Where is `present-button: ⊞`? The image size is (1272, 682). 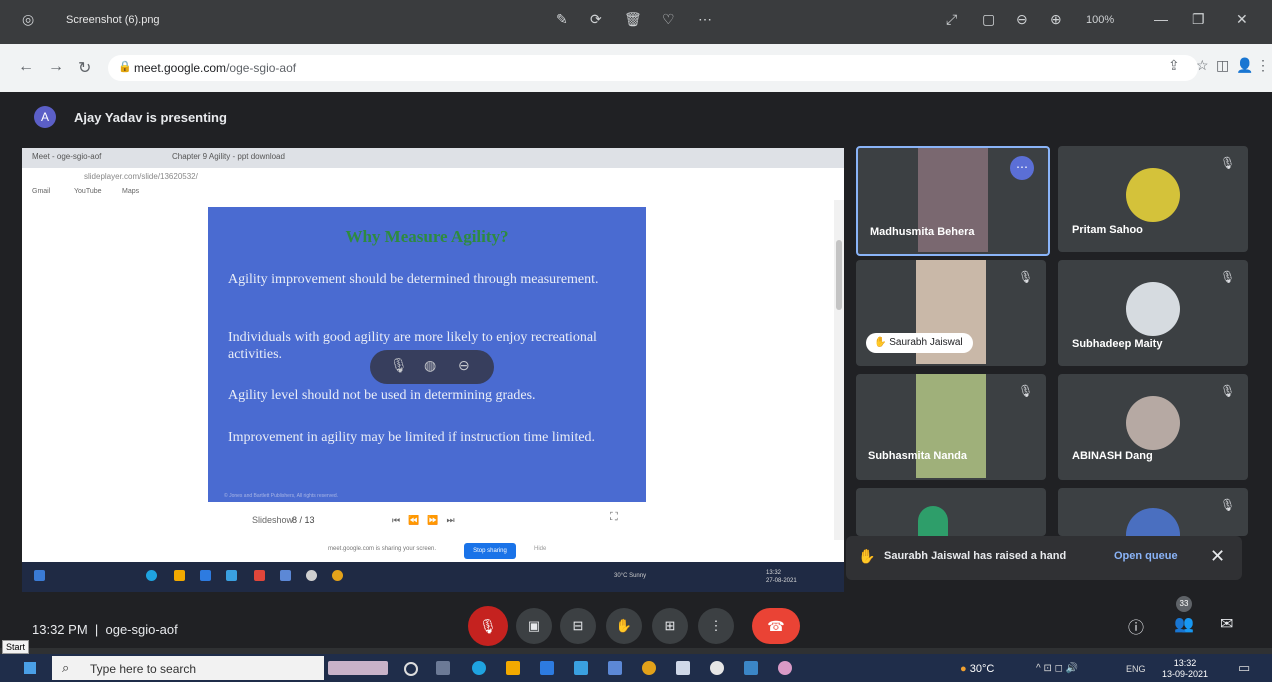
present-button: ⊞ is located at coordinates (670, 626).